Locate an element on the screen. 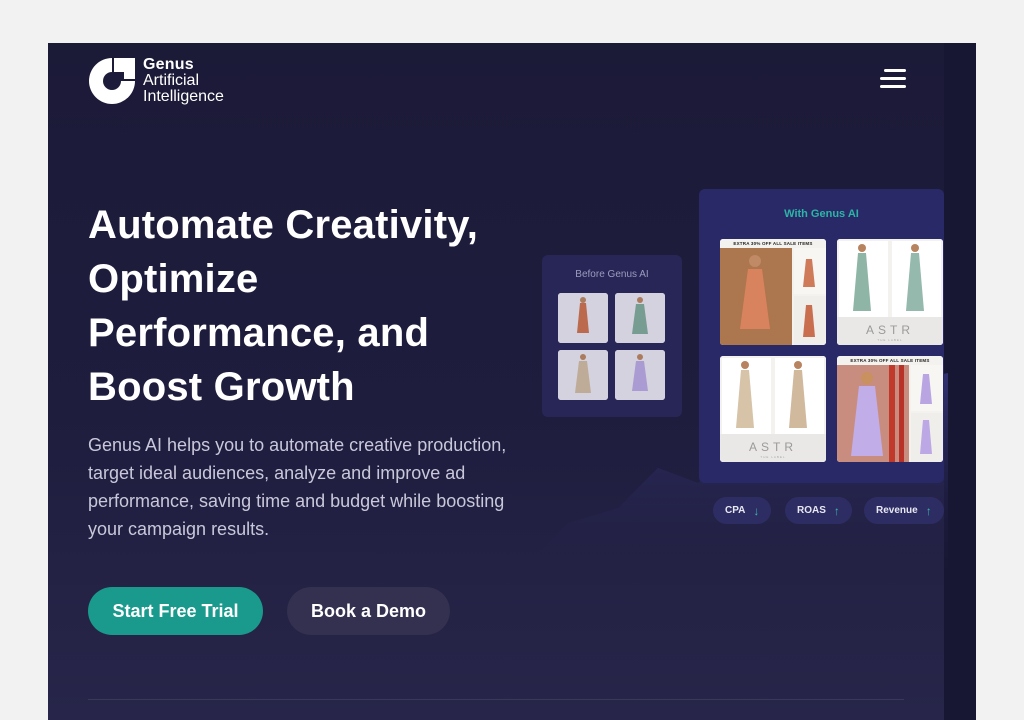 This screenshot has height=720, width=1024. before-genus-panel: Before Genus AI is located at coordinates (612, 336).